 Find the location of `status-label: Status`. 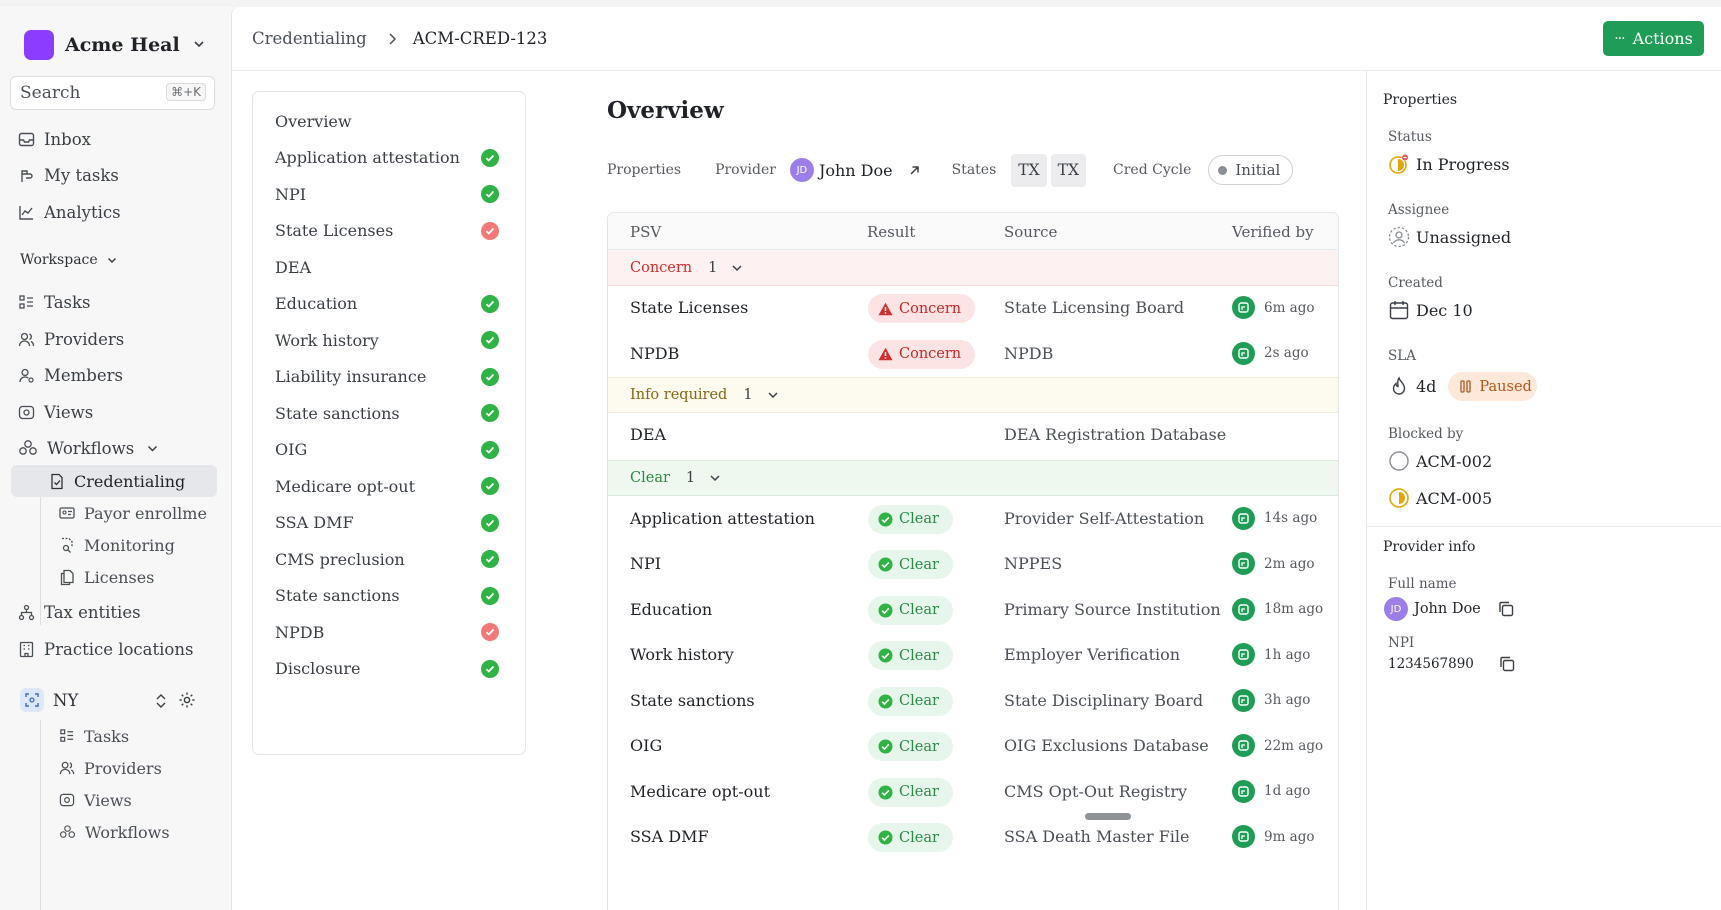

status-label: Status is located at coordinates (1410, 137).